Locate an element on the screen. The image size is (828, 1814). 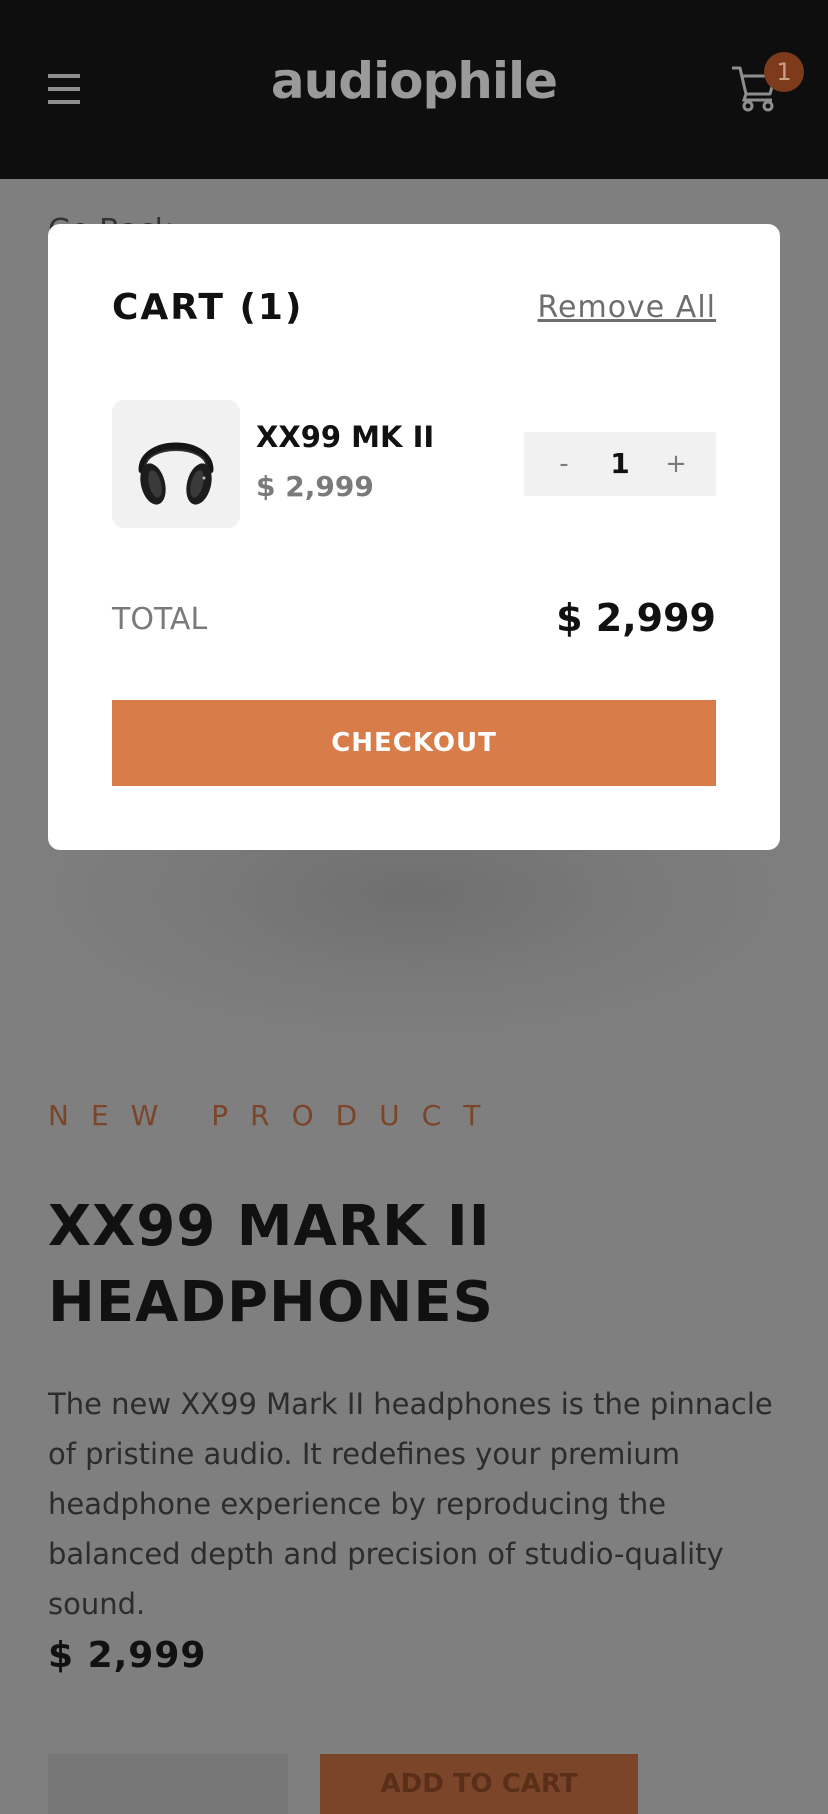
logo: audiophile is located at coordinates (414, 81).